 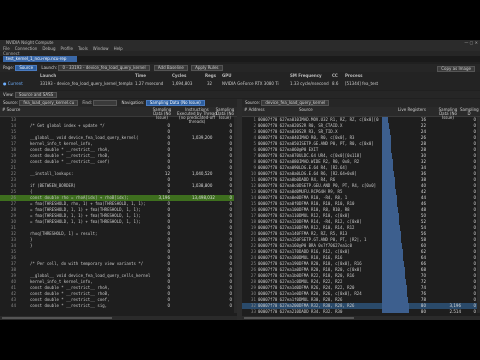 What do you see at coordinates (259, 110) in the screenshot?
I see `col-address: # Address` at bounding box center [259, 110].